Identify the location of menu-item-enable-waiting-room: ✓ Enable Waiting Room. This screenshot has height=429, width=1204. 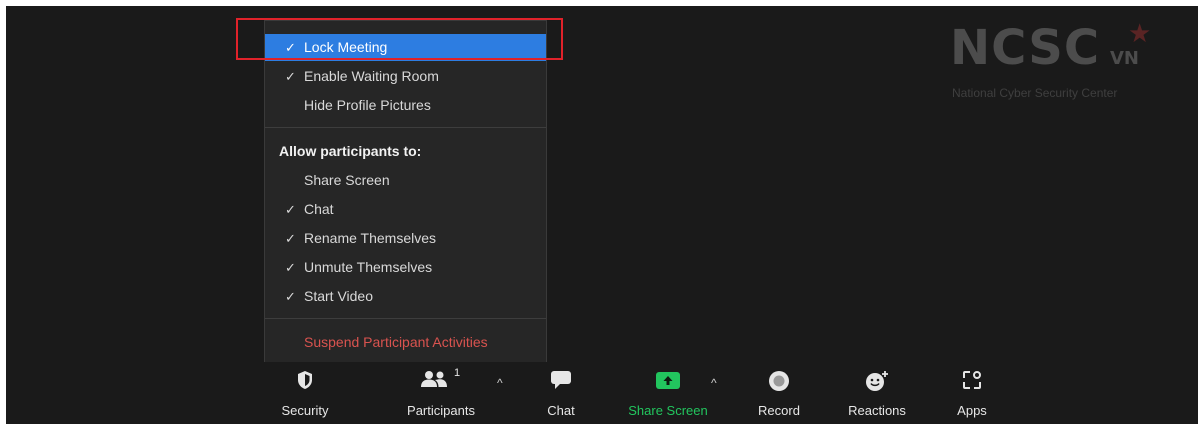
(405, 76).